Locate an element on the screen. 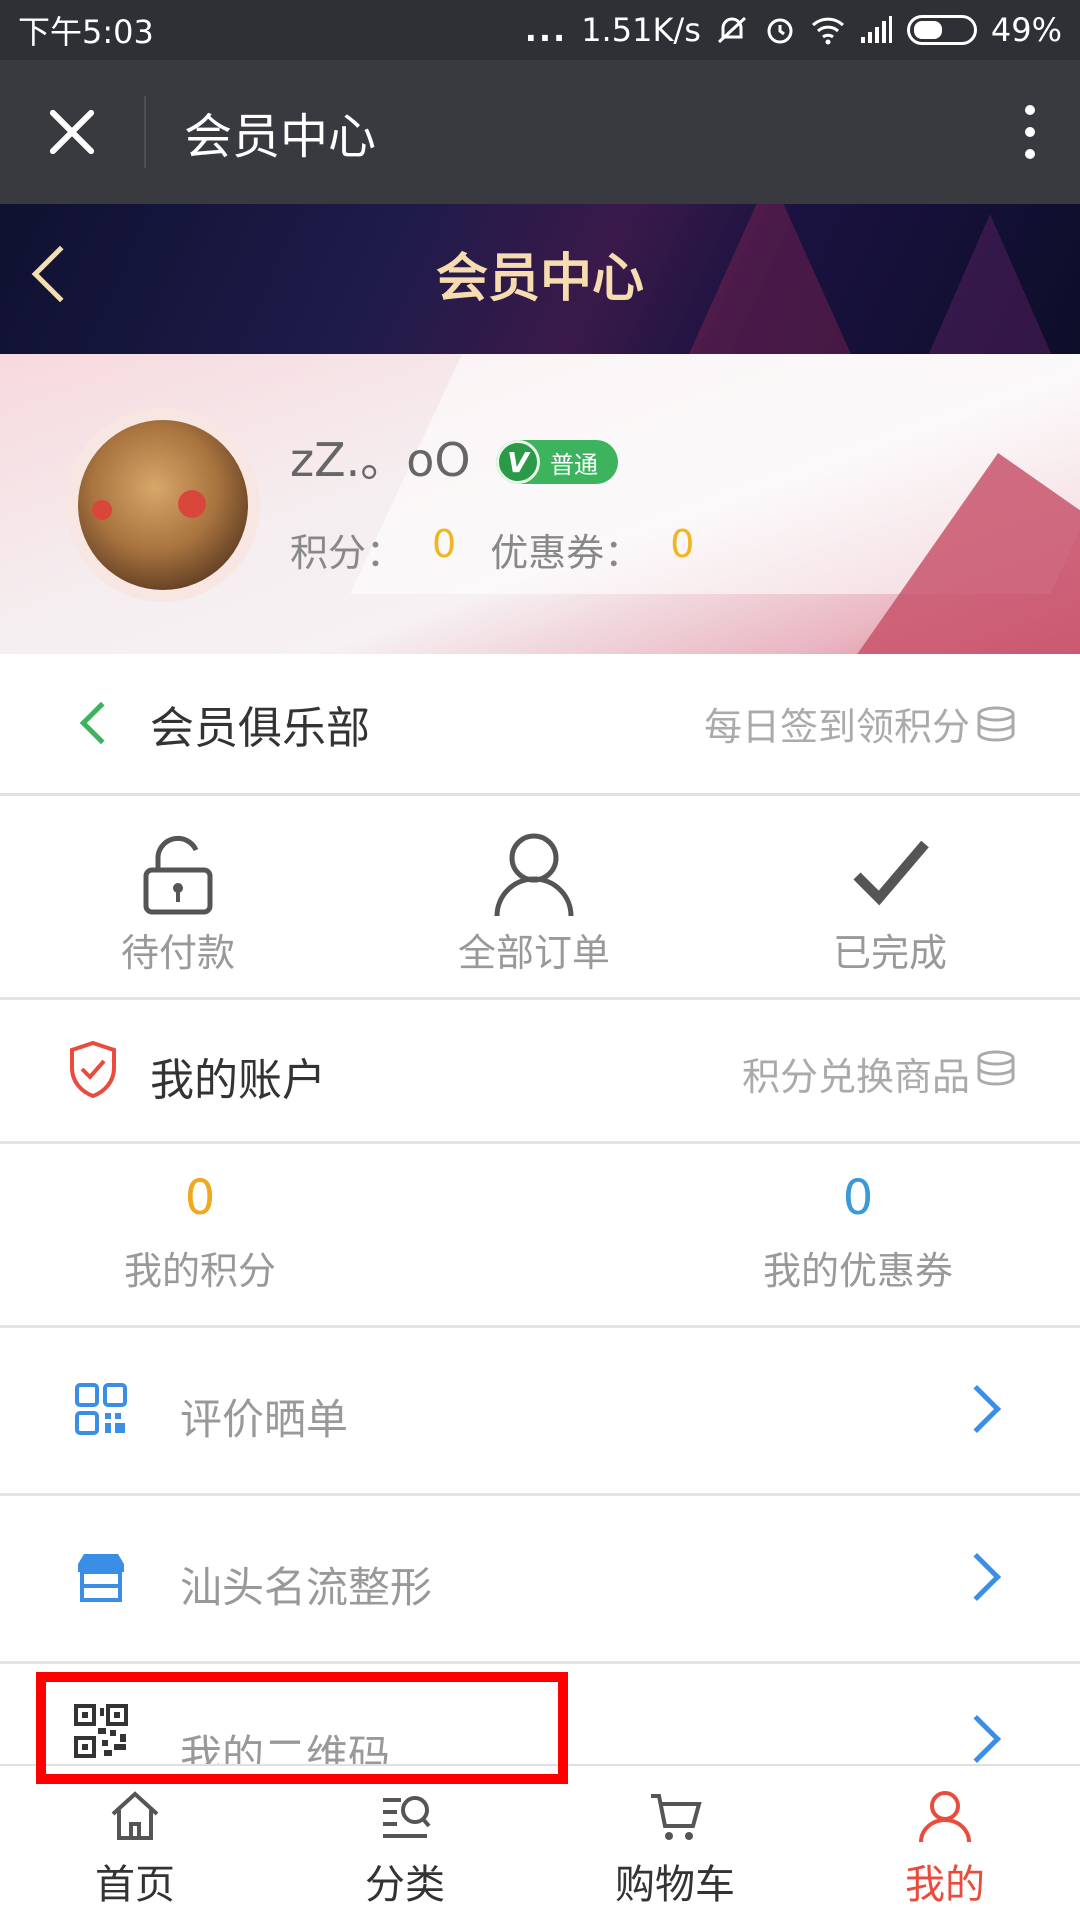 This screenshot has width=1080, height=1920. my-points-value: 0 is located at coordinates (200, 1198).